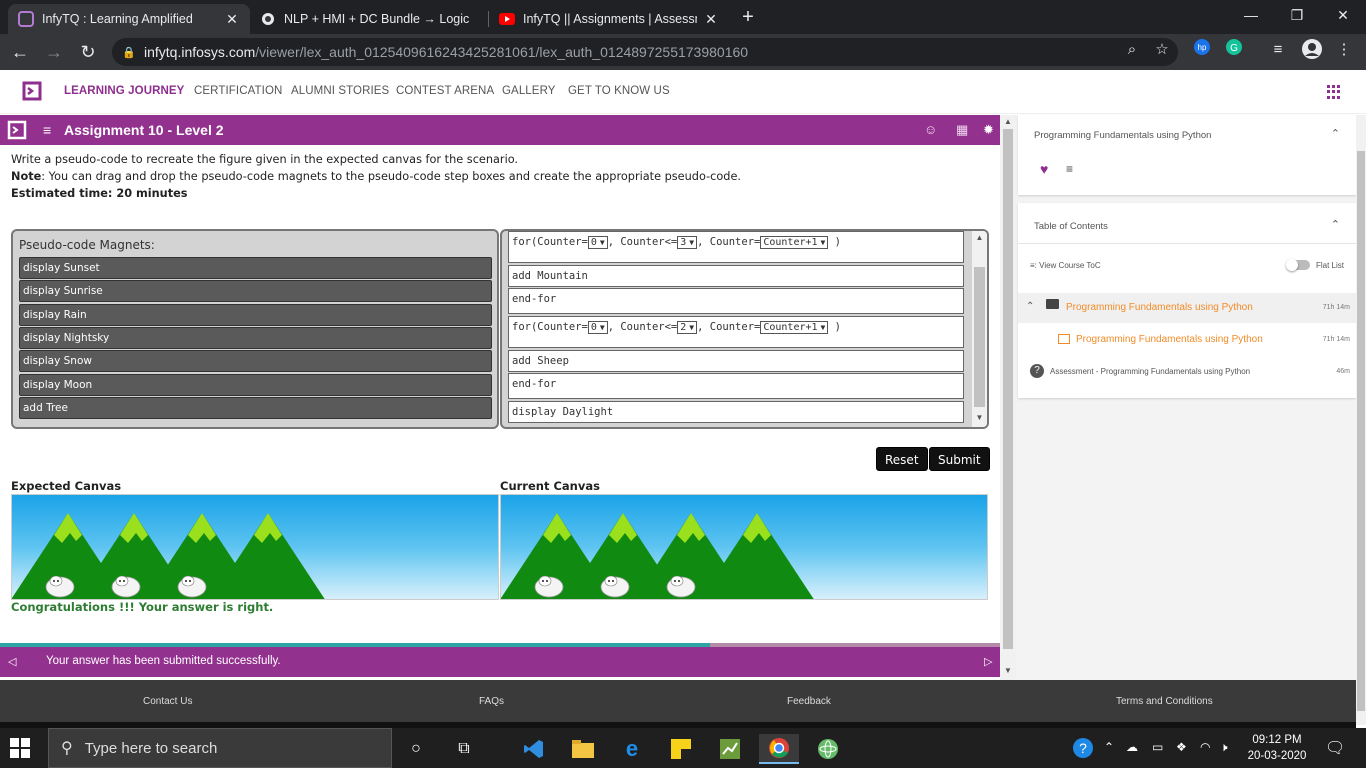 This screenshot has width=1366, height=768. What do you see at coordinates (1132, 747) in the screenshot?
I see `onedrive-icon: ☁` at bounding box center [1132, 747].